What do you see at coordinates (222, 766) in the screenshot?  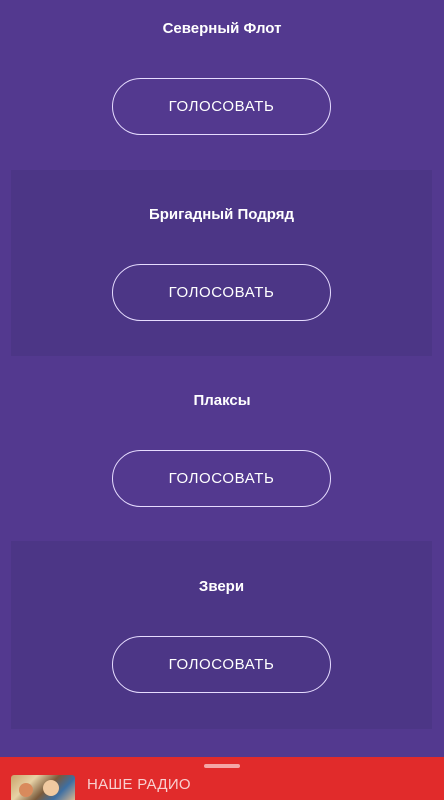 I see `drag-handle-icon` at bounding box center [222, 766].